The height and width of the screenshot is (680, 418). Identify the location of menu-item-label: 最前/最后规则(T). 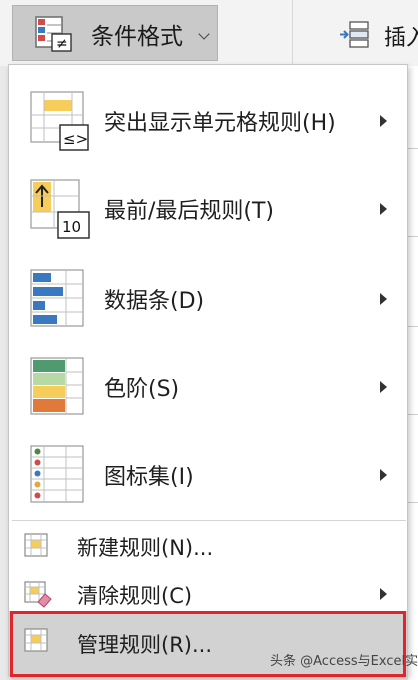
(189, 211).